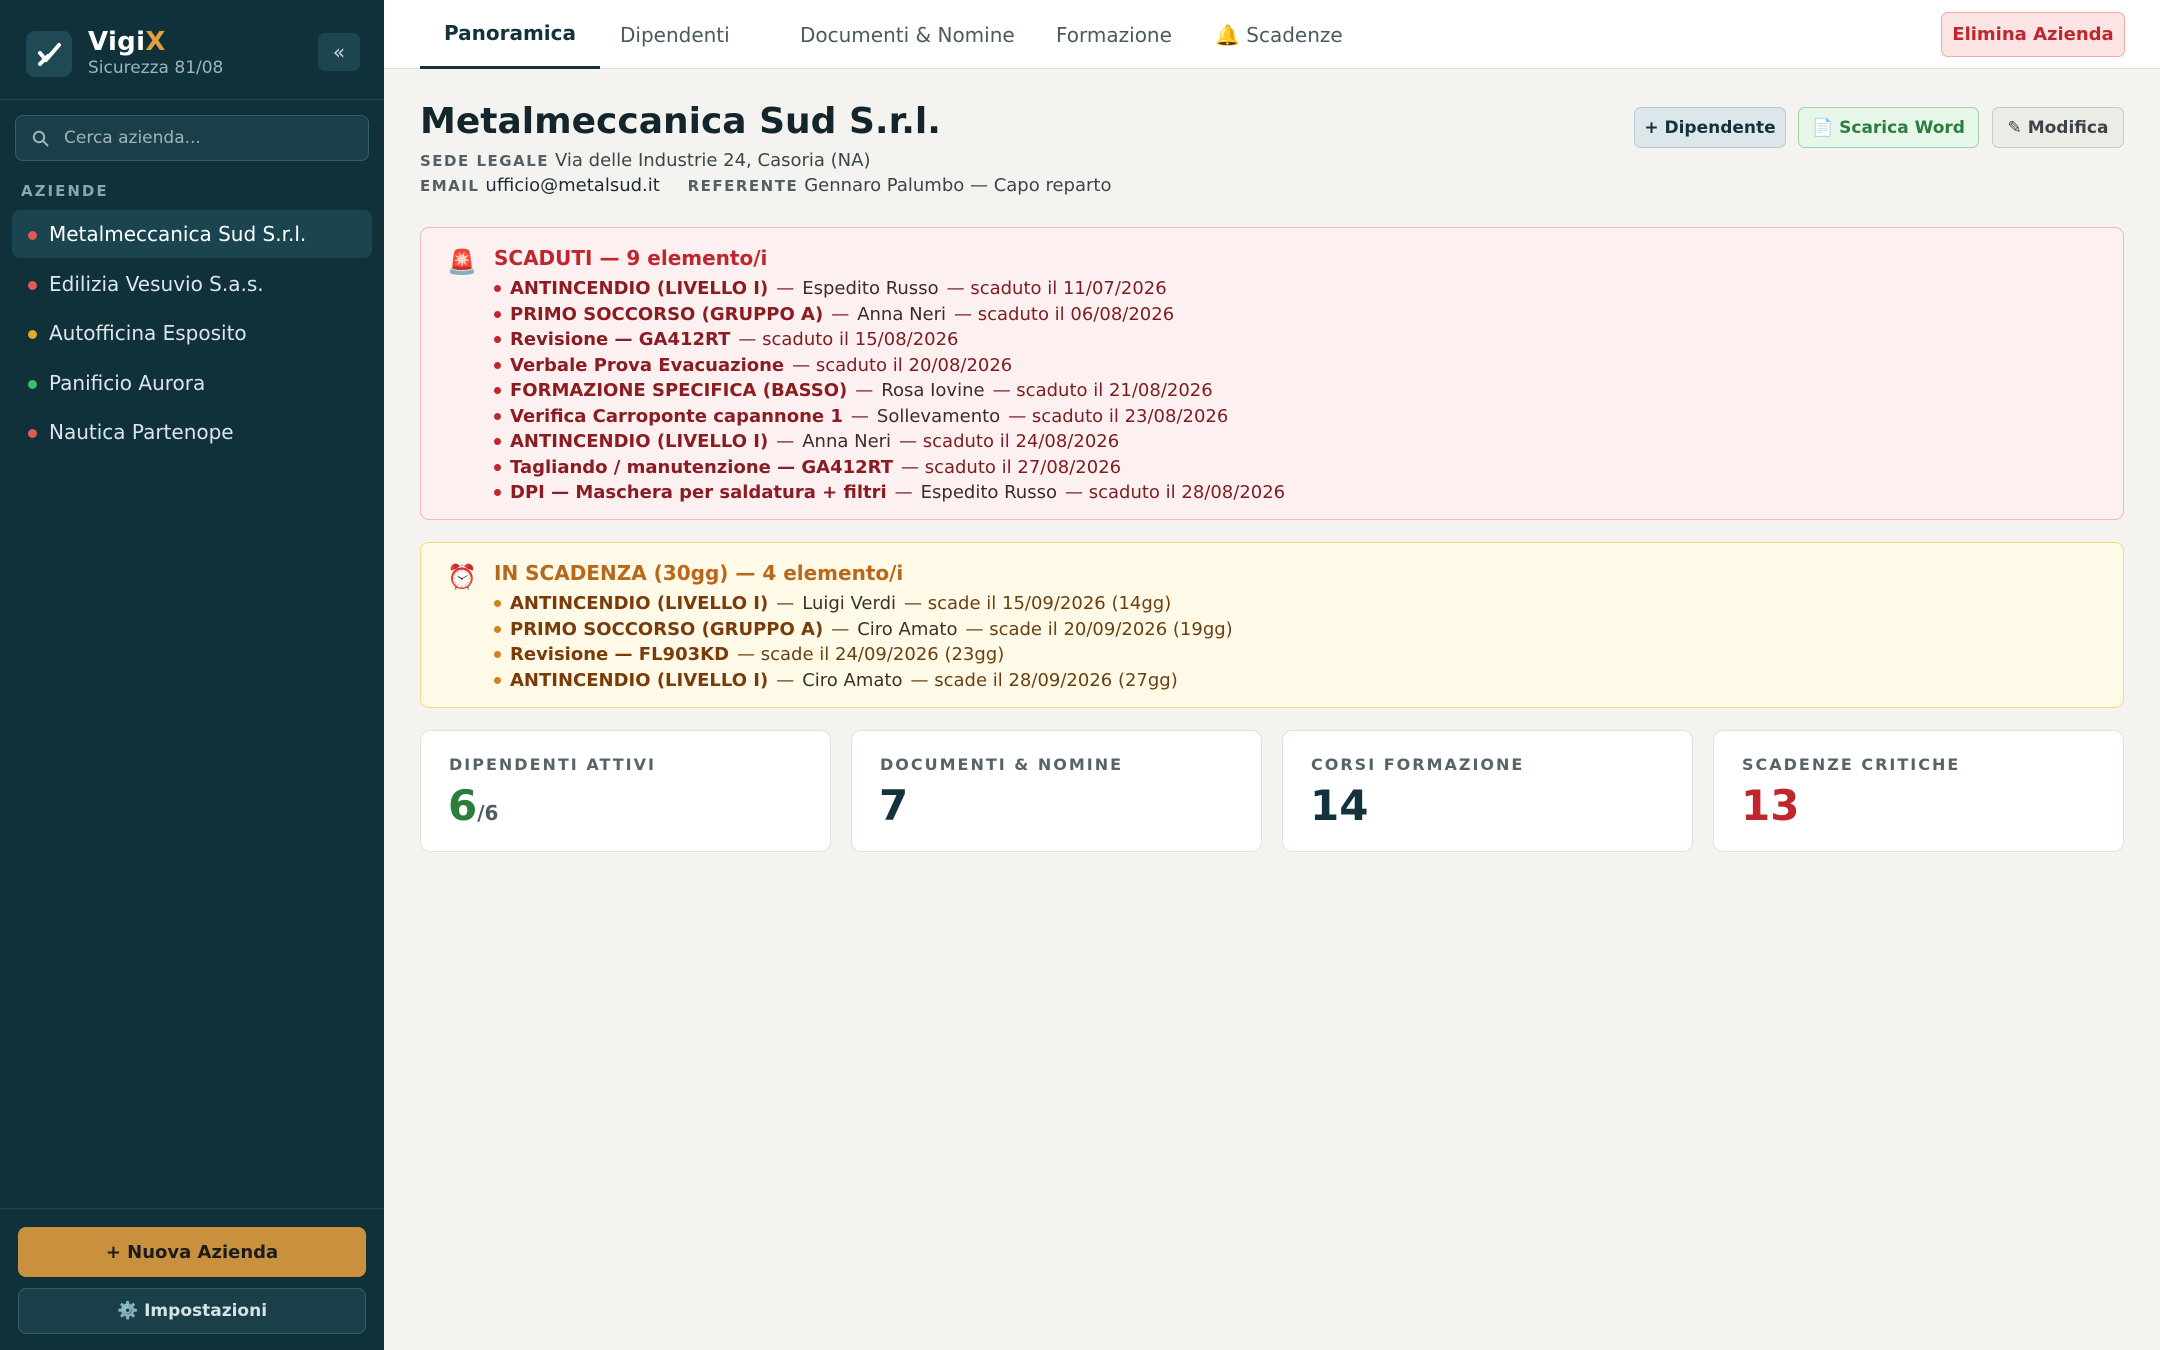 The height and width of the screenshot is (1350, 2160). Describe the element at coordinates (572, 185) in the screenshot. I see `email-value: ufficio@metalsud.it` at that location.